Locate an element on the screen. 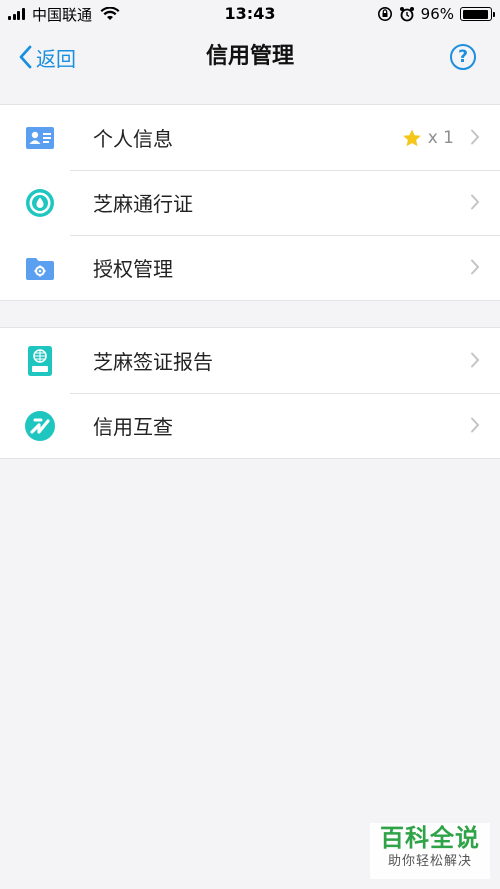 The height and width of the screenshot is (889, 500). settings-group-2: 芝麻签证报告 信用互查 is located at coordinates (250, 393).